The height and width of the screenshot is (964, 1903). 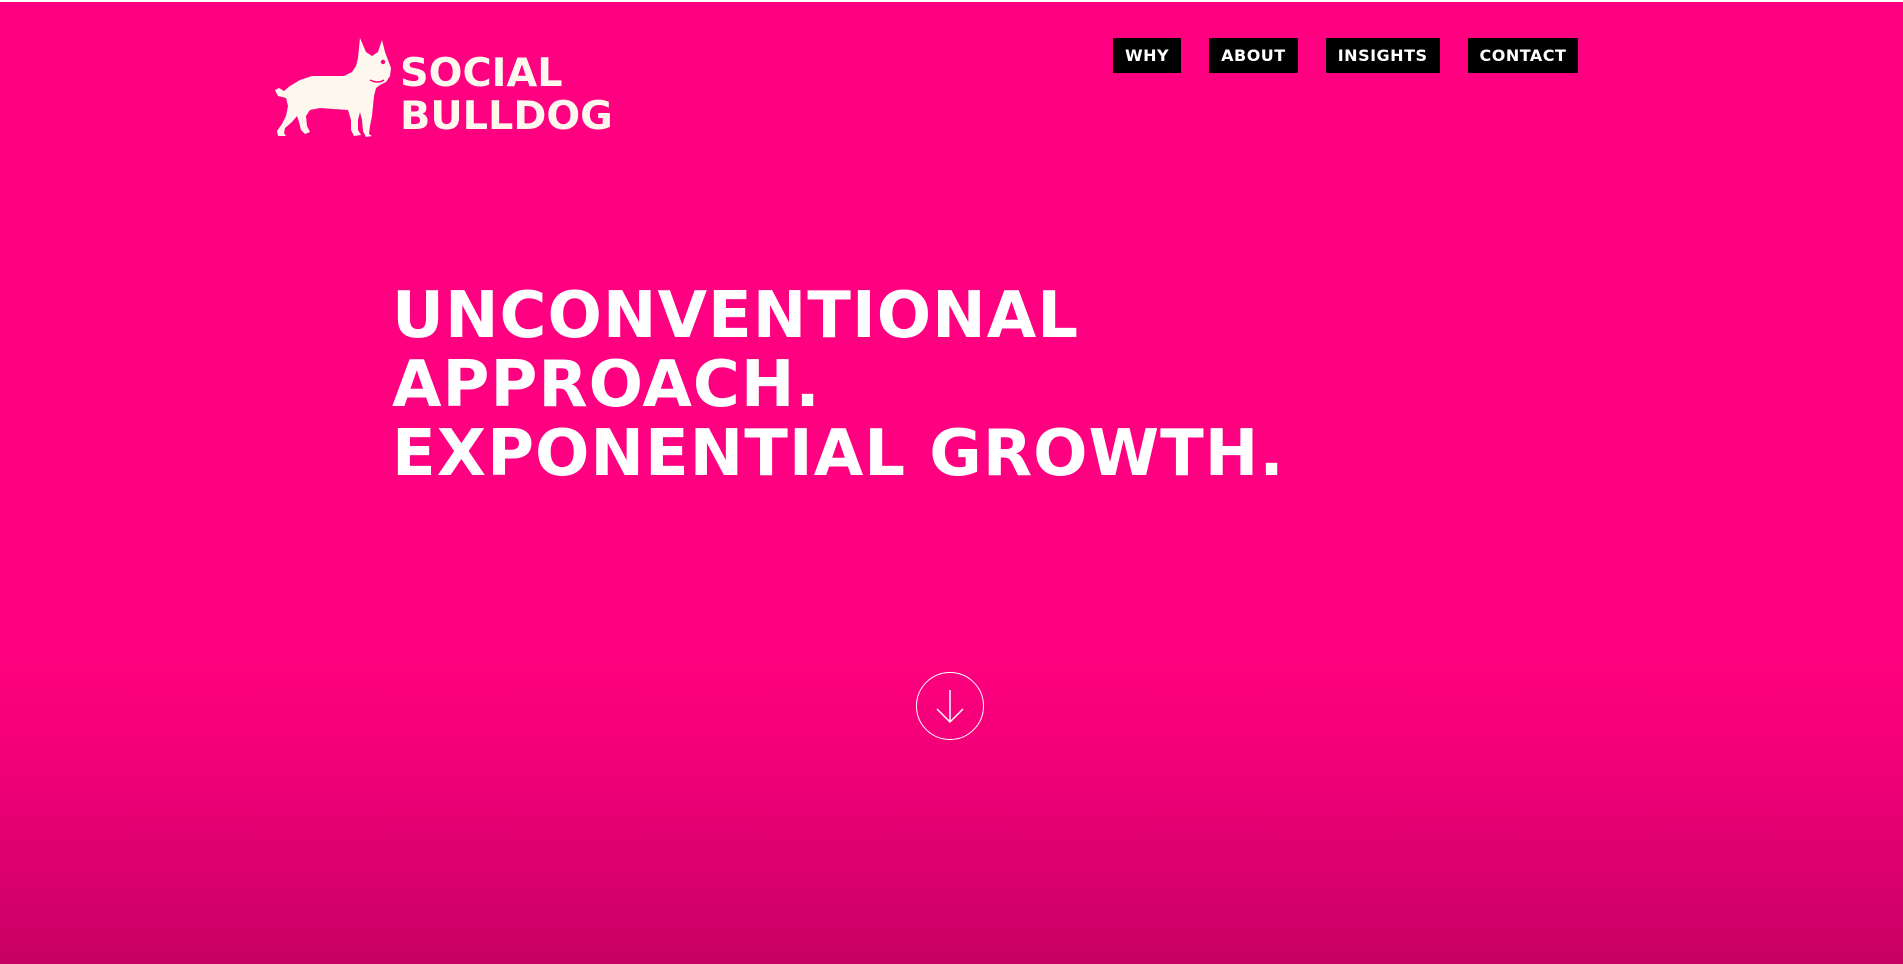 What do you see at coordinates (736, 316) in the screenshot?
I see `hero-line-1: UNCONVENTIONAL` at bounding box center [736, 316].